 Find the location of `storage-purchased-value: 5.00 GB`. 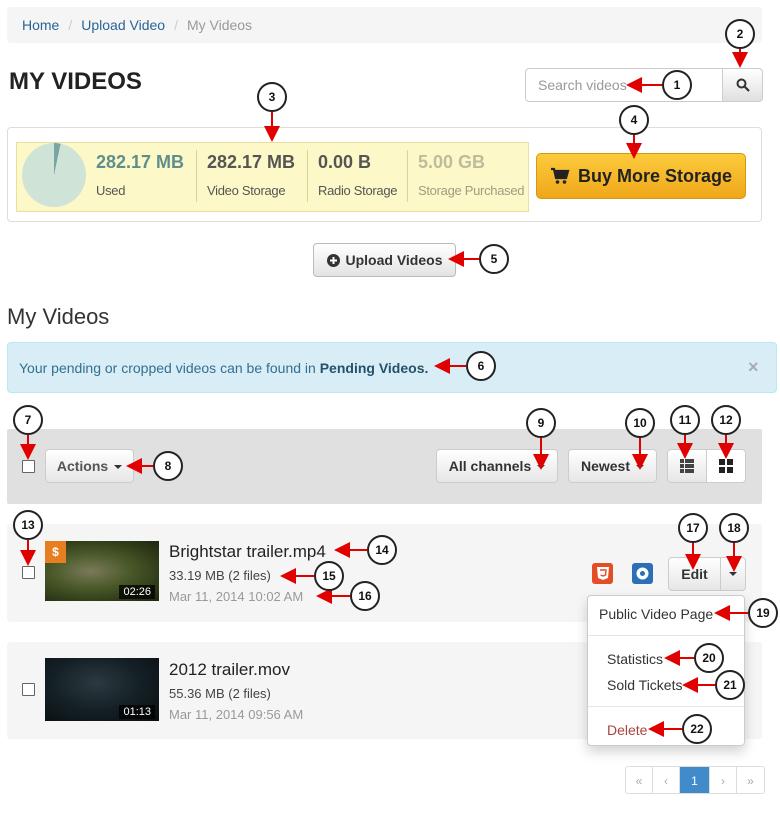

storage-purchased-value: 5.00 GB is located at coordinates (452, 162).